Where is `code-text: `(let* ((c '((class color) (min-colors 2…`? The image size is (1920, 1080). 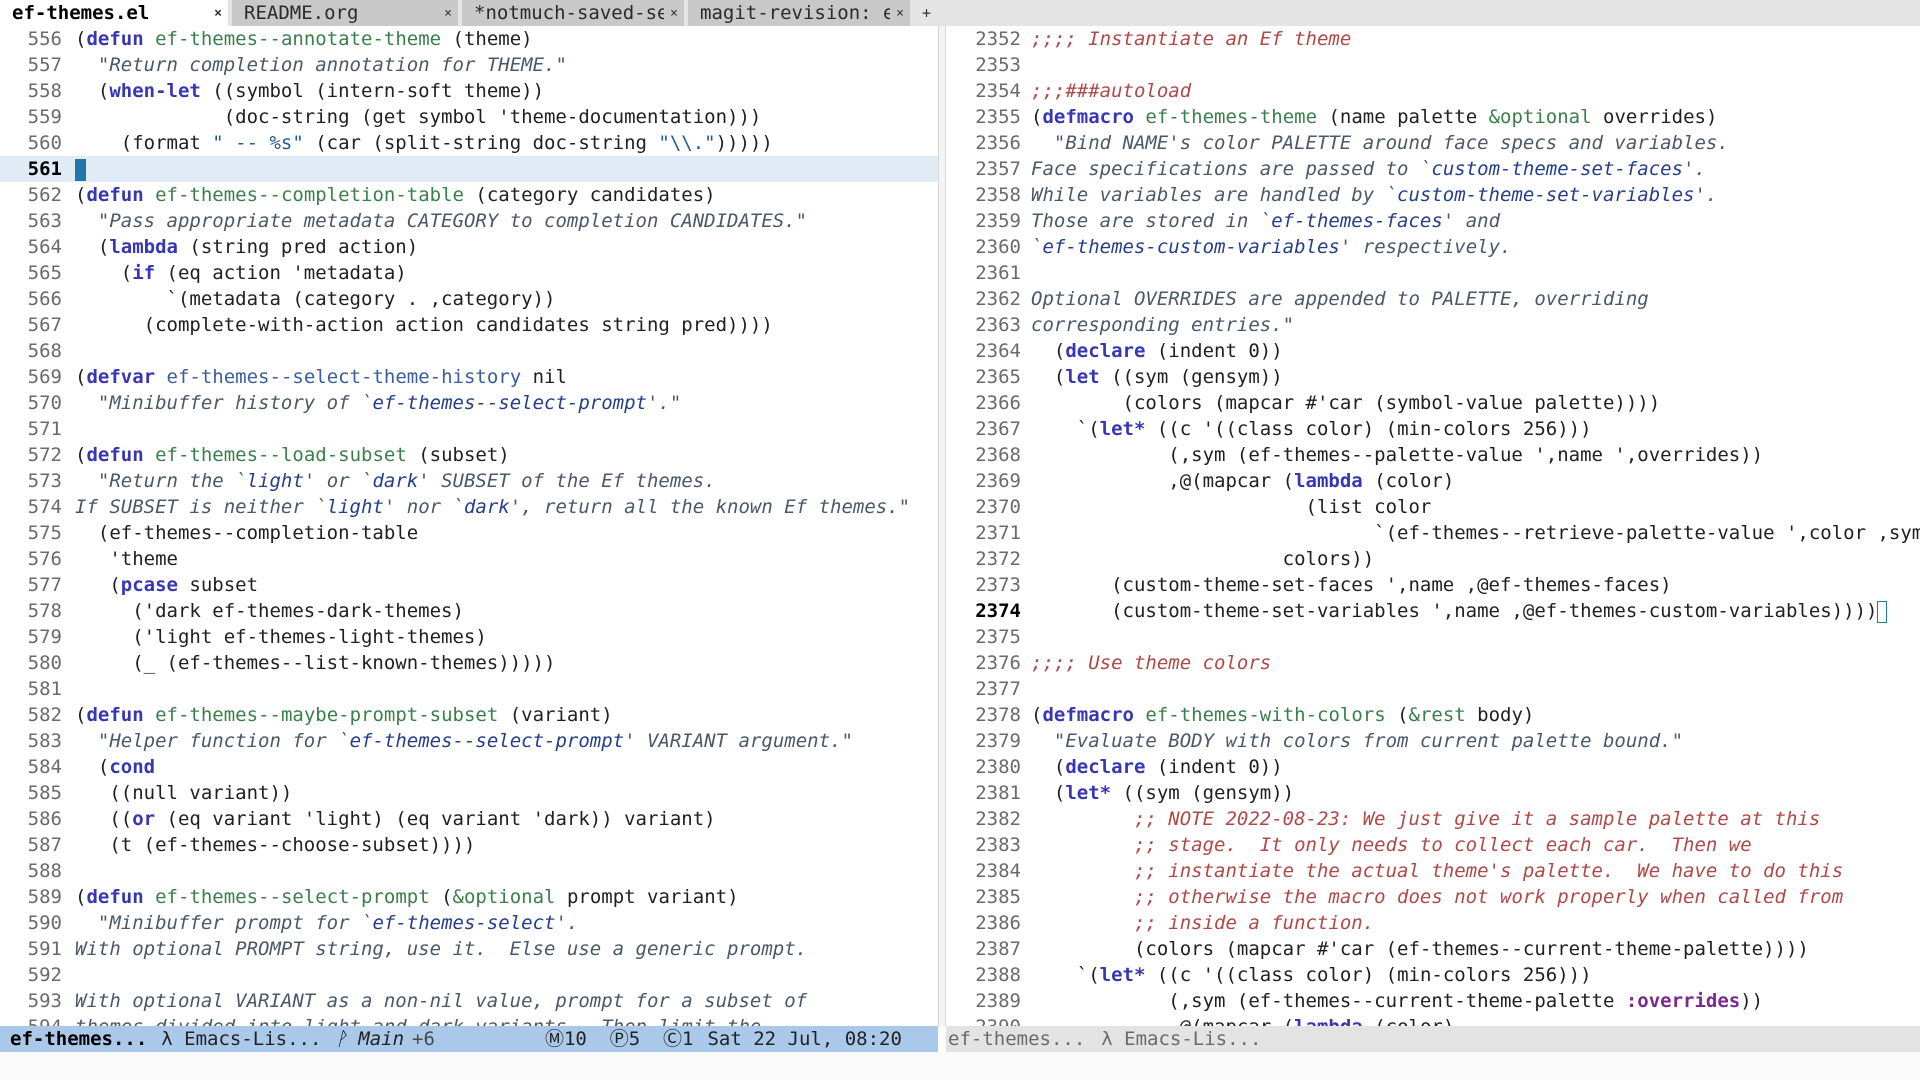
code-text: `(let* ((c '((class color) (min-colors 2… is located at coordinates (1475, 975).